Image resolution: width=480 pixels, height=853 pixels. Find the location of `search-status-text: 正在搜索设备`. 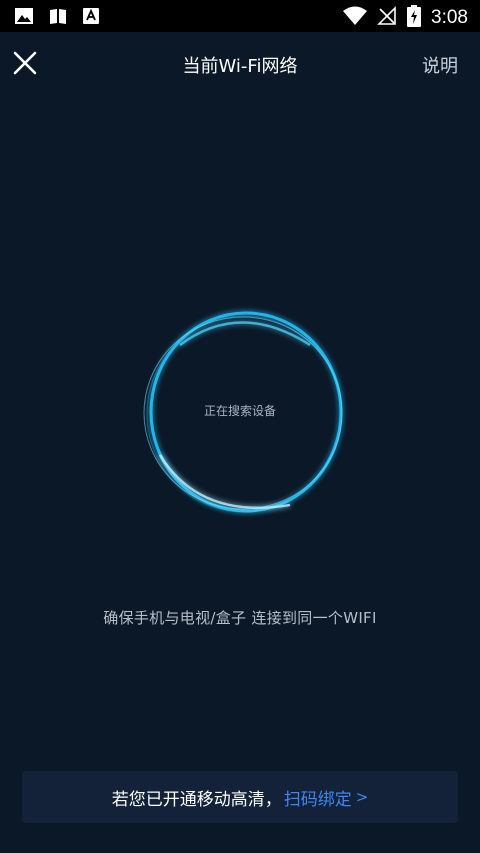

search-status-text: 正在搜索设备 is located at coordinates (239, 411).